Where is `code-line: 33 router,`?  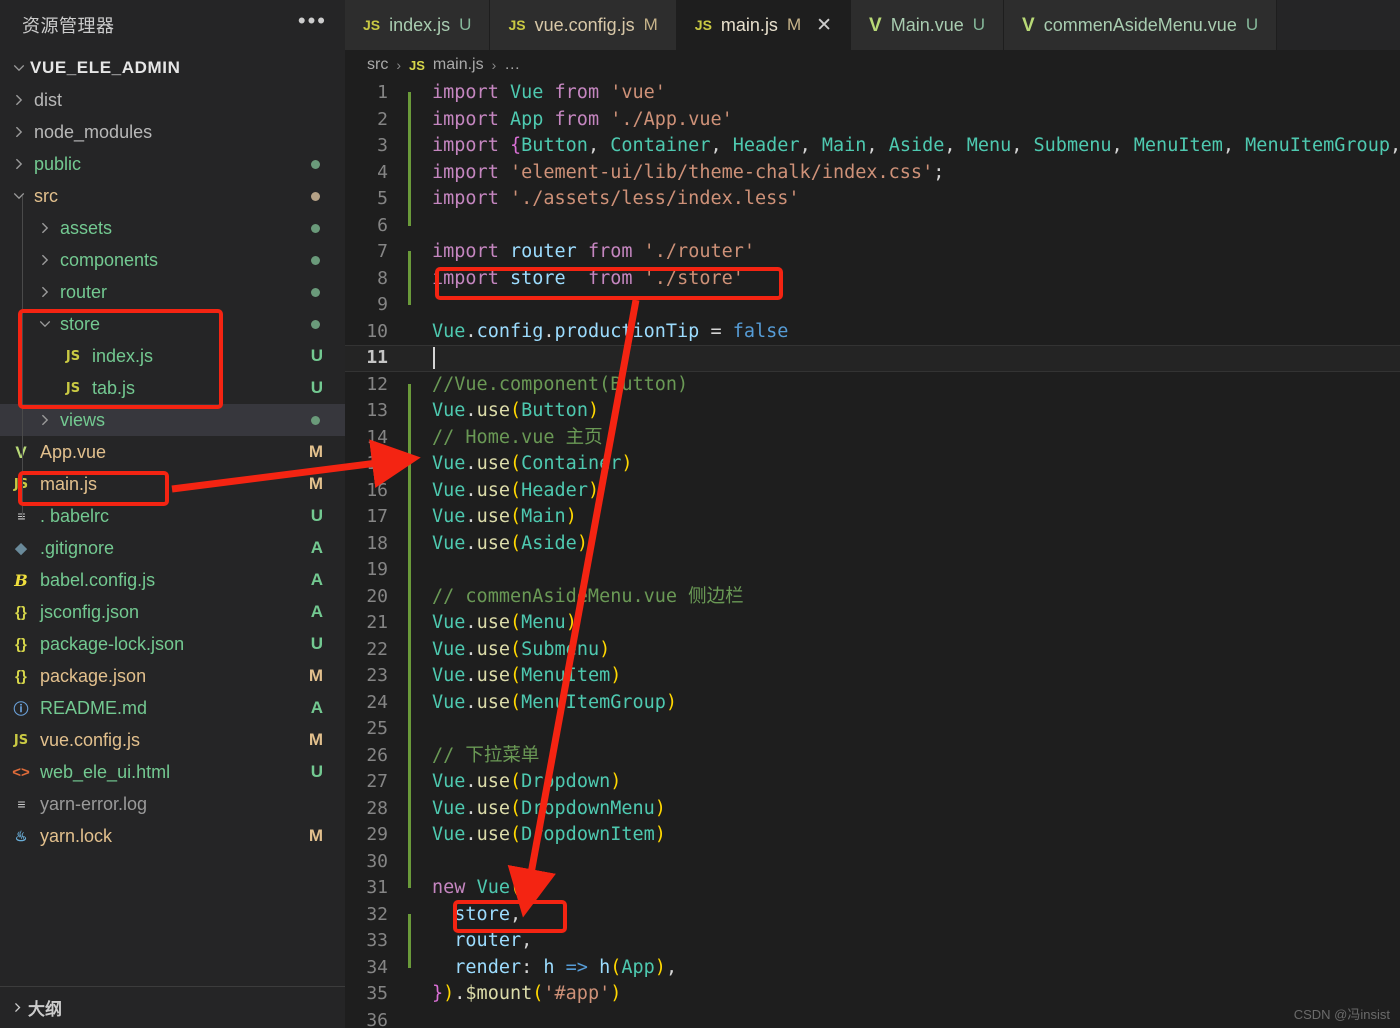 code-line: 33 router, is located at coordinates (872, 948).